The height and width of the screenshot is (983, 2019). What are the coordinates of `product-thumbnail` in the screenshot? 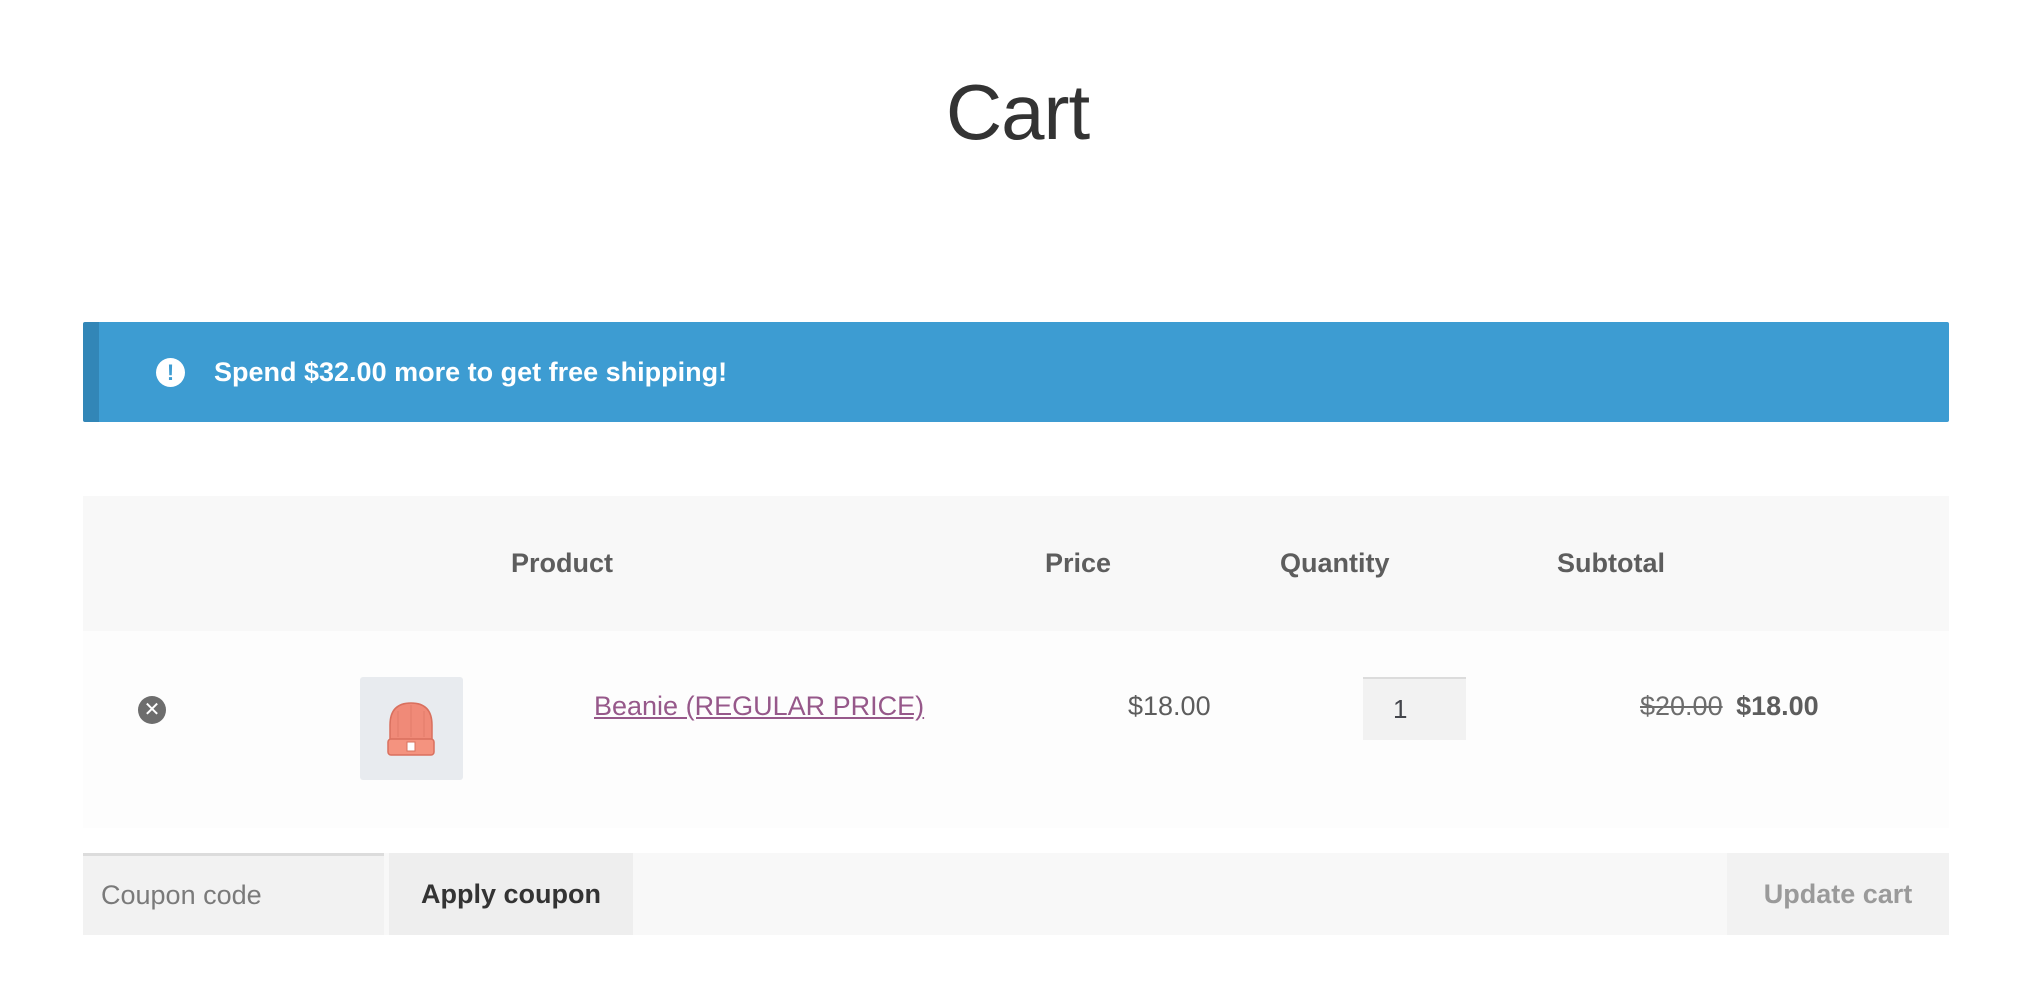 It's located at (411, 728).